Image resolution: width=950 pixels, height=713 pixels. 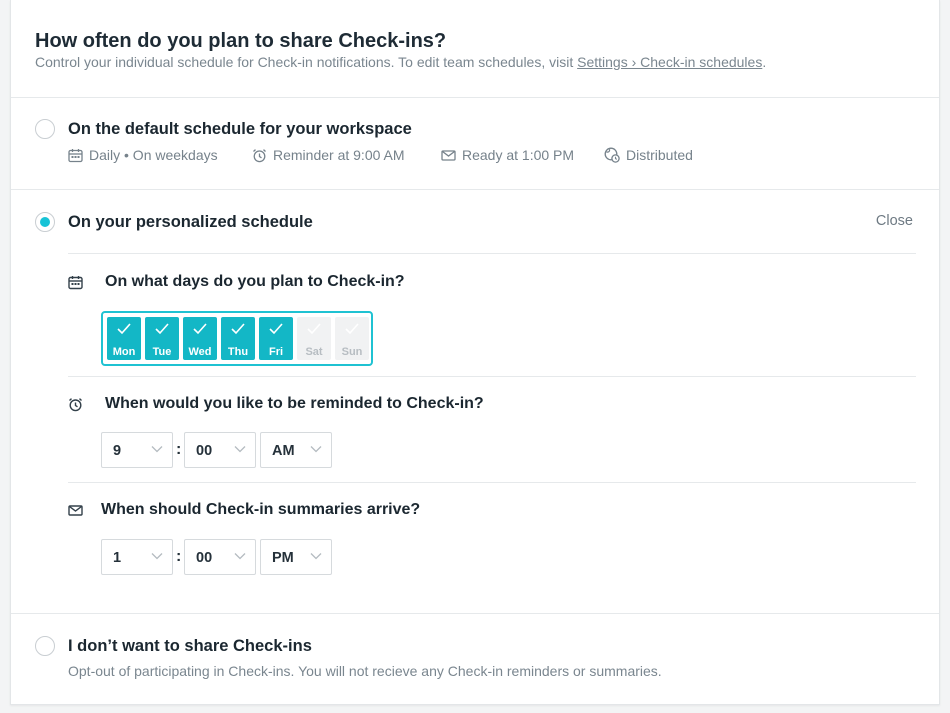 What do you see at coordinates (190, 646) in the screenshot?
I see `option-title: I don’t want to share Check-ins` at bounding box center [190, 646].